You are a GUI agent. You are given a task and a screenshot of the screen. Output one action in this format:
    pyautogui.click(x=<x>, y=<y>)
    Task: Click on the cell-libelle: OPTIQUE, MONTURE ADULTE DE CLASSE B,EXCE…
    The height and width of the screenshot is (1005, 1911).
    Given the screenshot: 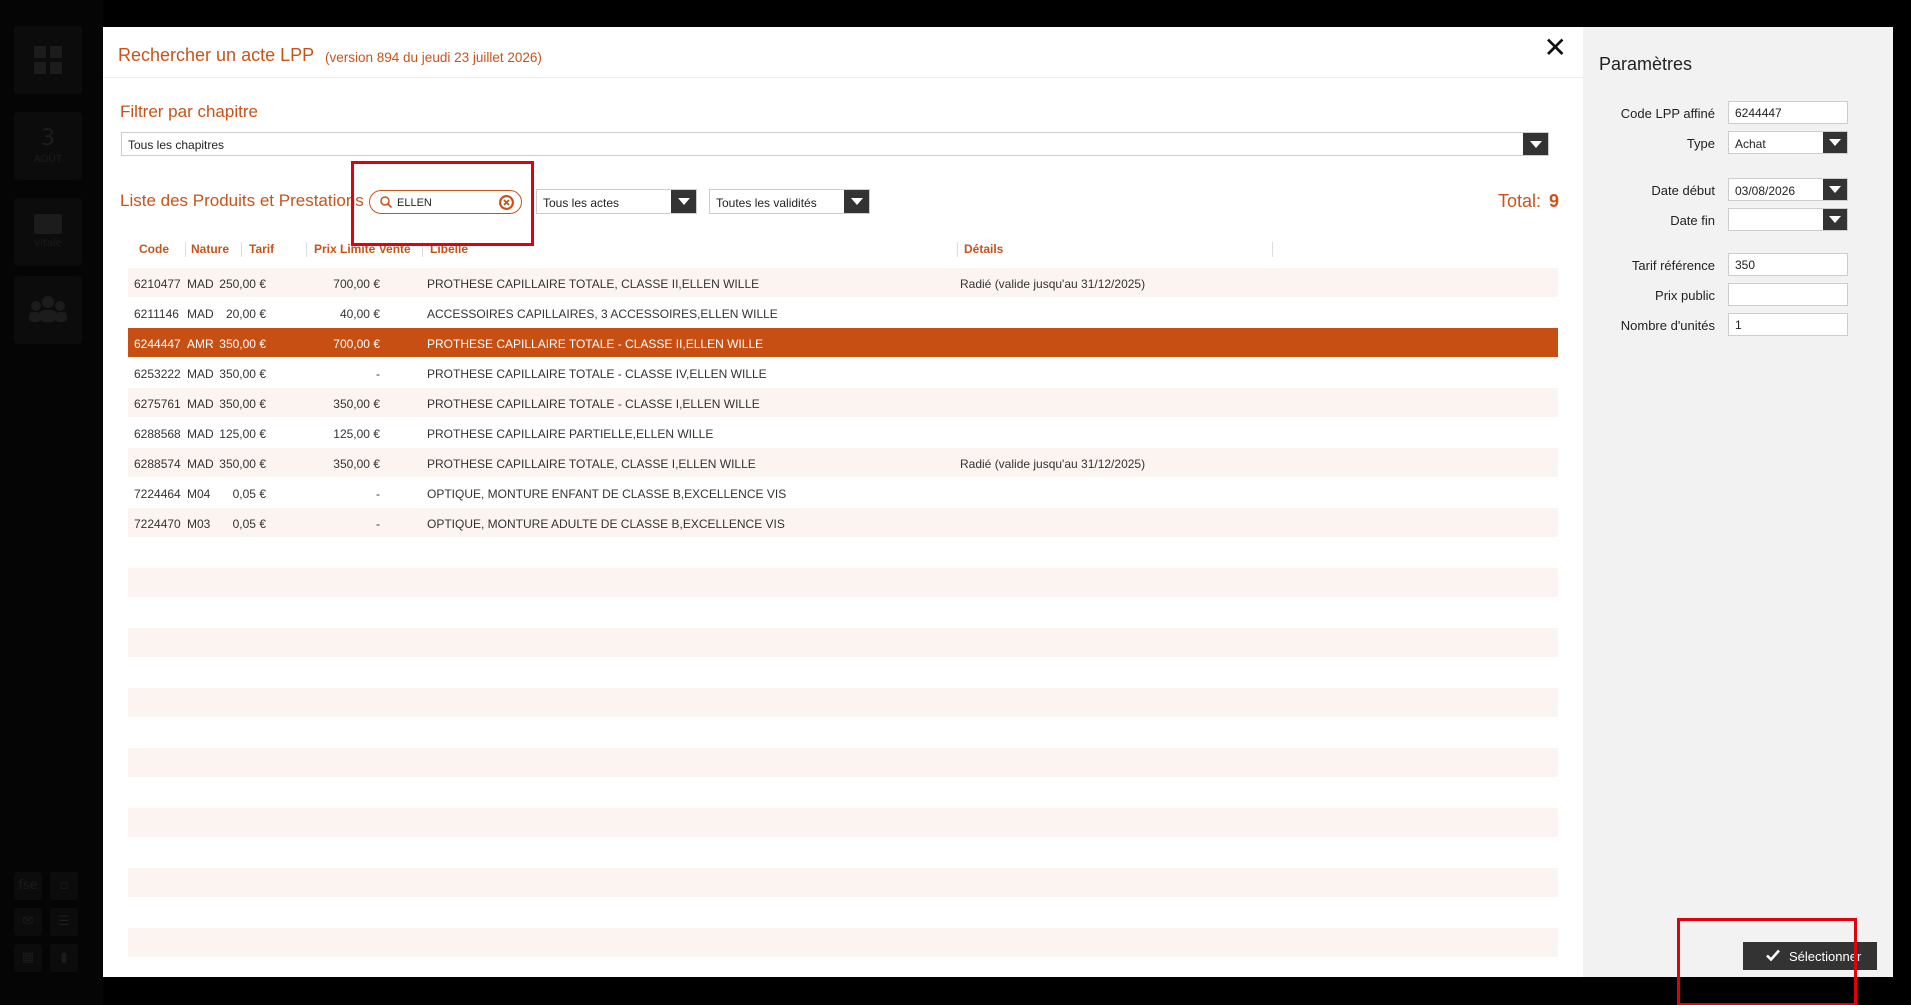 What is the action you would take?
    pyautogui.click(x=606, y=524)
    